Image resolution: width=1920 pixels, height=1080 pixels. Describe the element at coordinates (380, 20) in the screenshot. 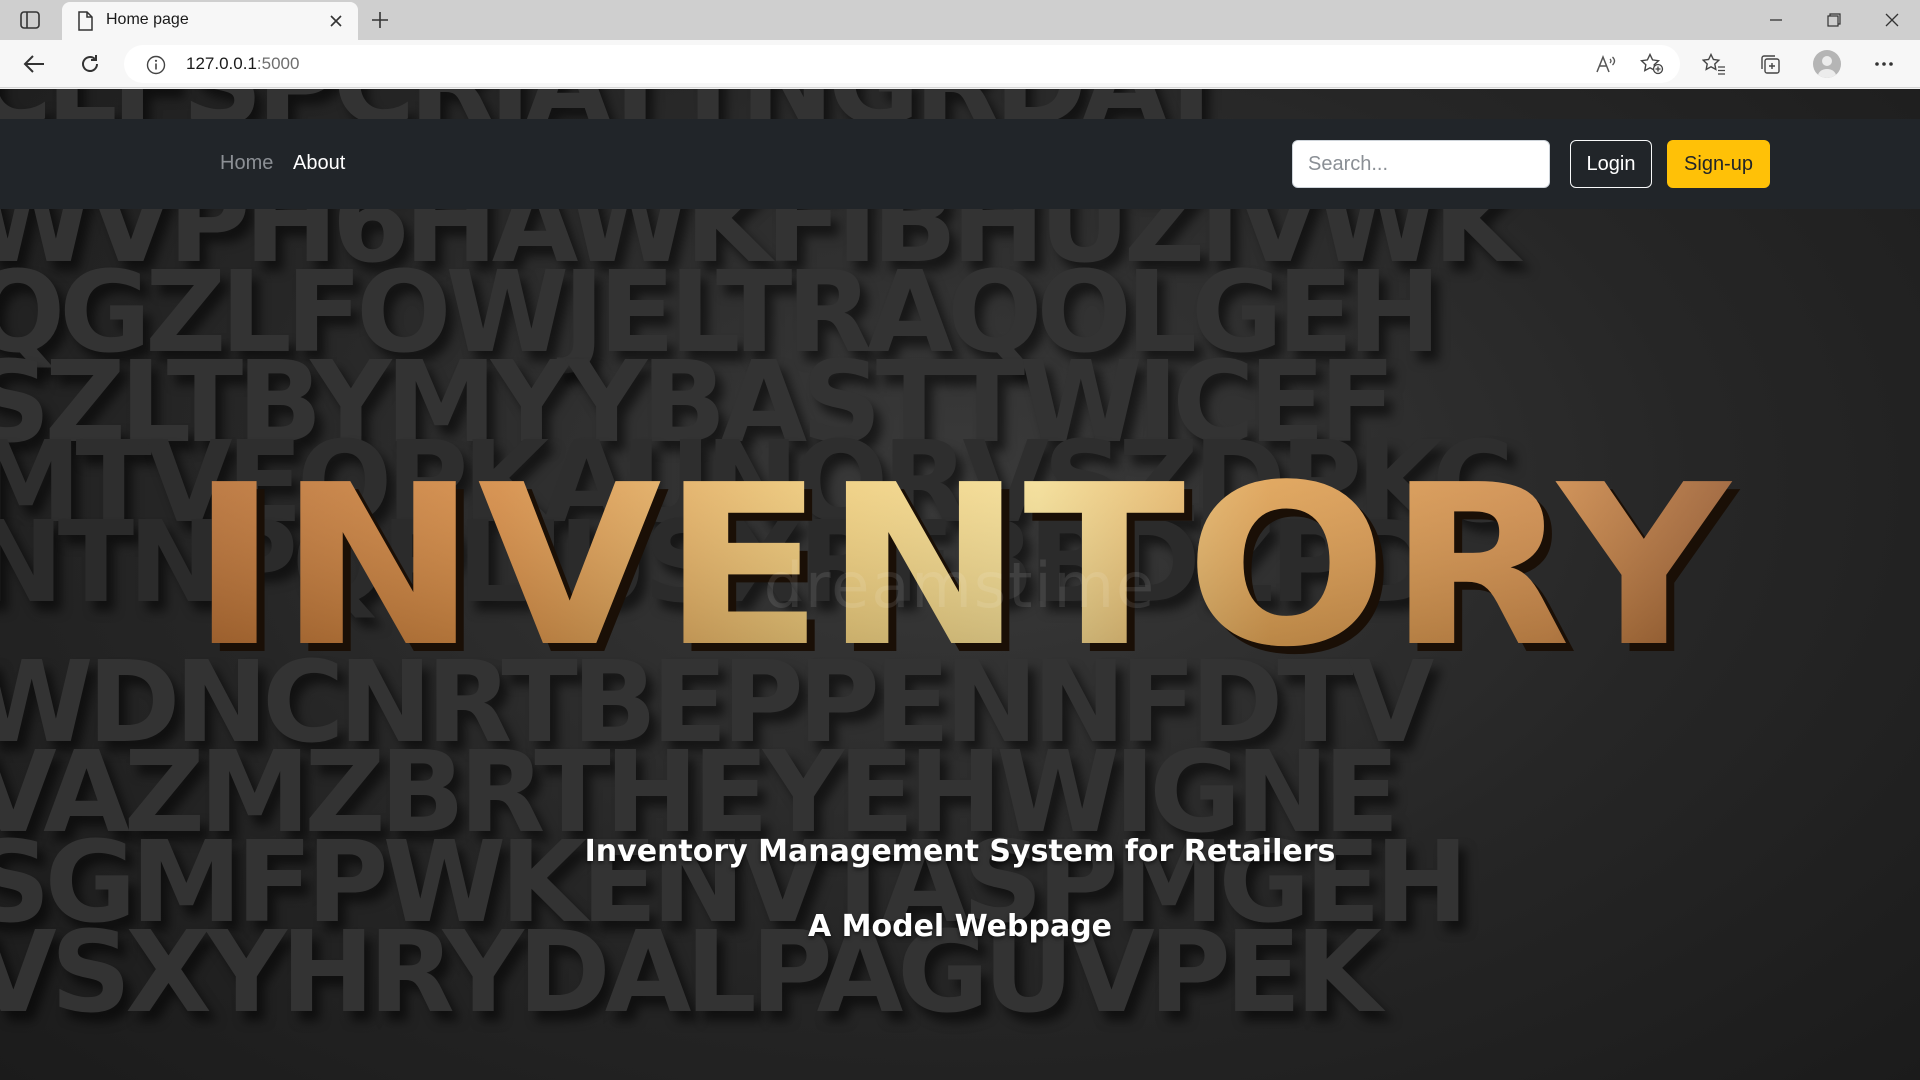

I see `plus-icon` at that location.